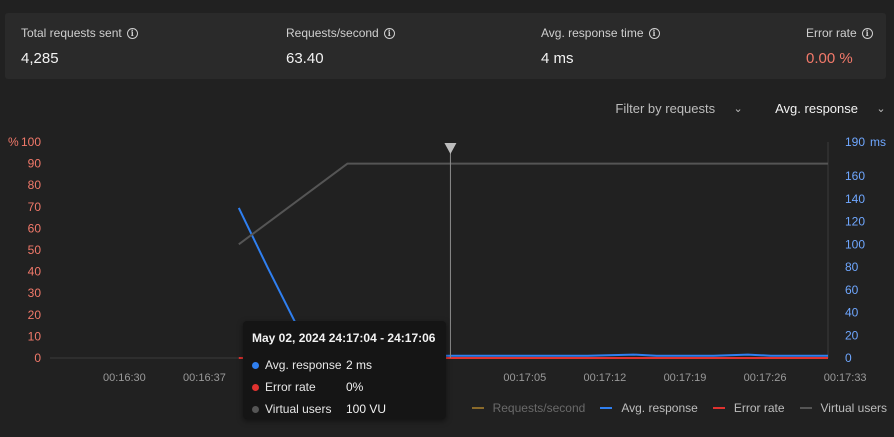 This screenshot has width=894, height=437. Describe the element at coordinates (524, 378) in the screenshot. I see `x-axis-tick-label: 00:17:05` at that location.